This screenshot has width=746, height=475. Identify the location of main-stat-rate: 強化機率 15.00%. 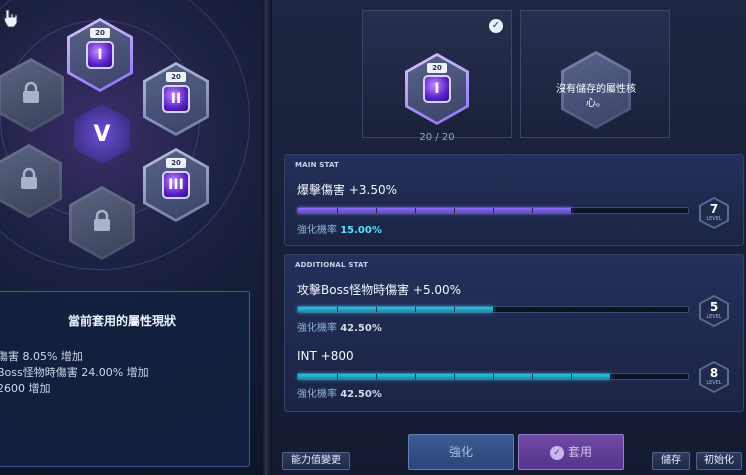
(339, 228).